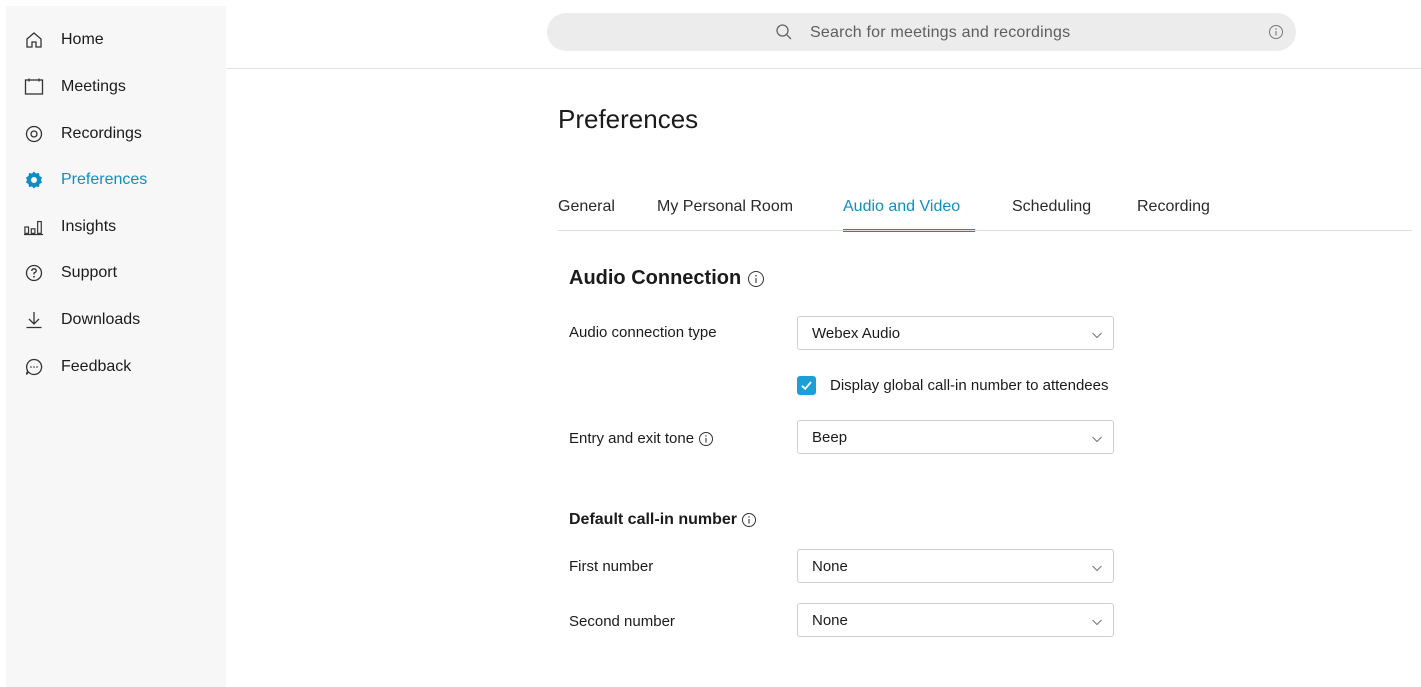 The image size is (1421, 687). I want to click on tab-recording: Recording, so click(1173, 207).